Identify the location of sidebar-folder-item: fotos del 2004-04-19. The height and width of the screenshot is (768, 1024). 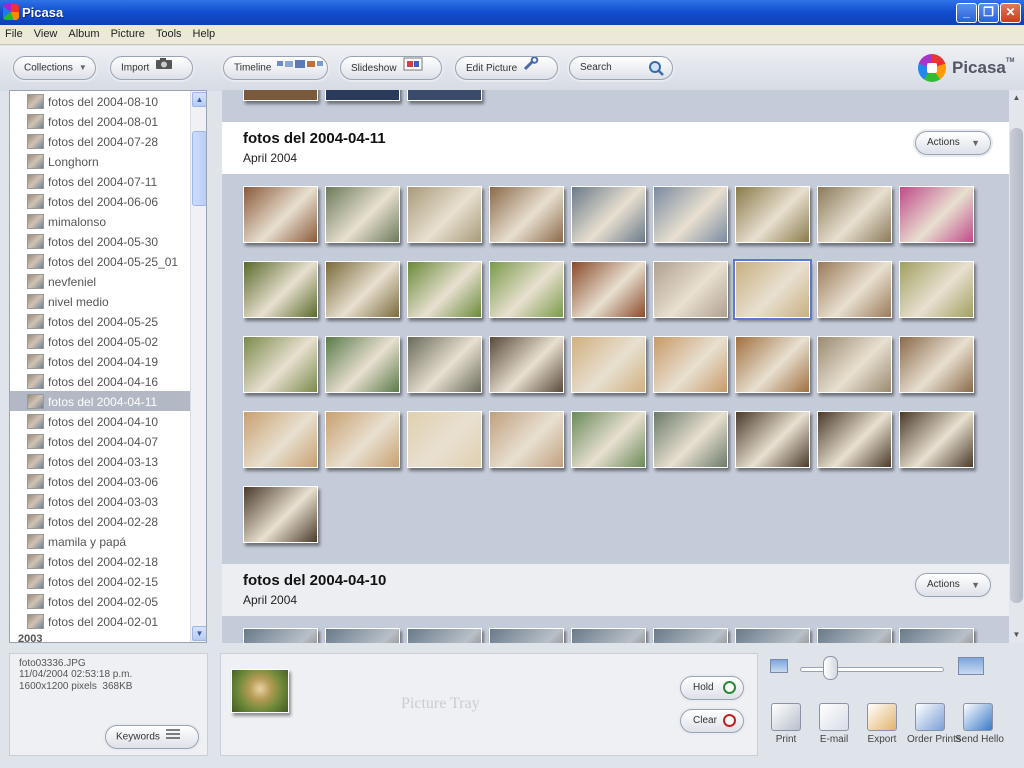
(100, 361).